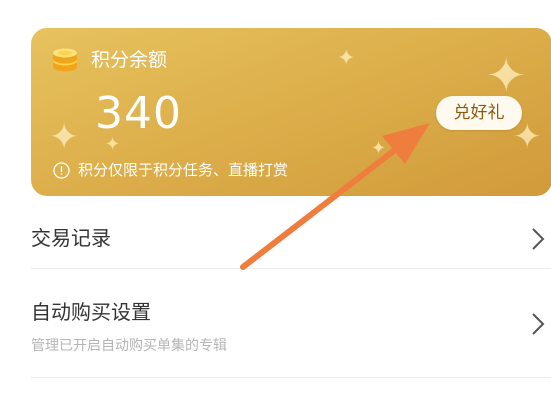 The height and width of the screenshot is (396, 551). I want to click on points-usage-notice: 积分仅限于积分任务、直播打赏, so click(183, 170).